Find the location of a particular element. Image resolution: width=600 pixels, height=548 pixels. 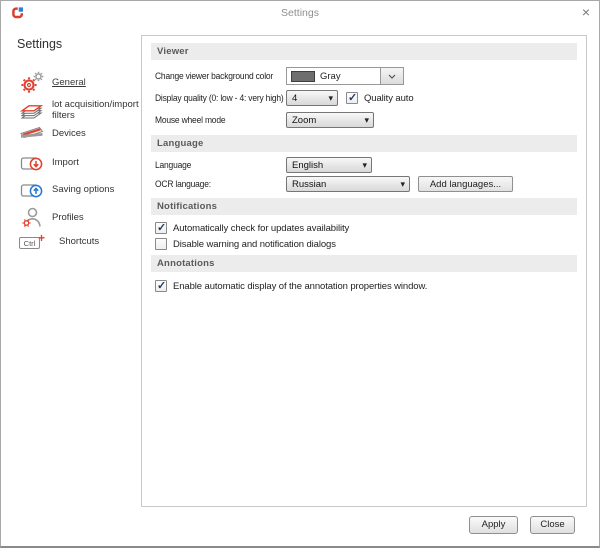

check-updates-checkbox is located at coordinates (161, 227).